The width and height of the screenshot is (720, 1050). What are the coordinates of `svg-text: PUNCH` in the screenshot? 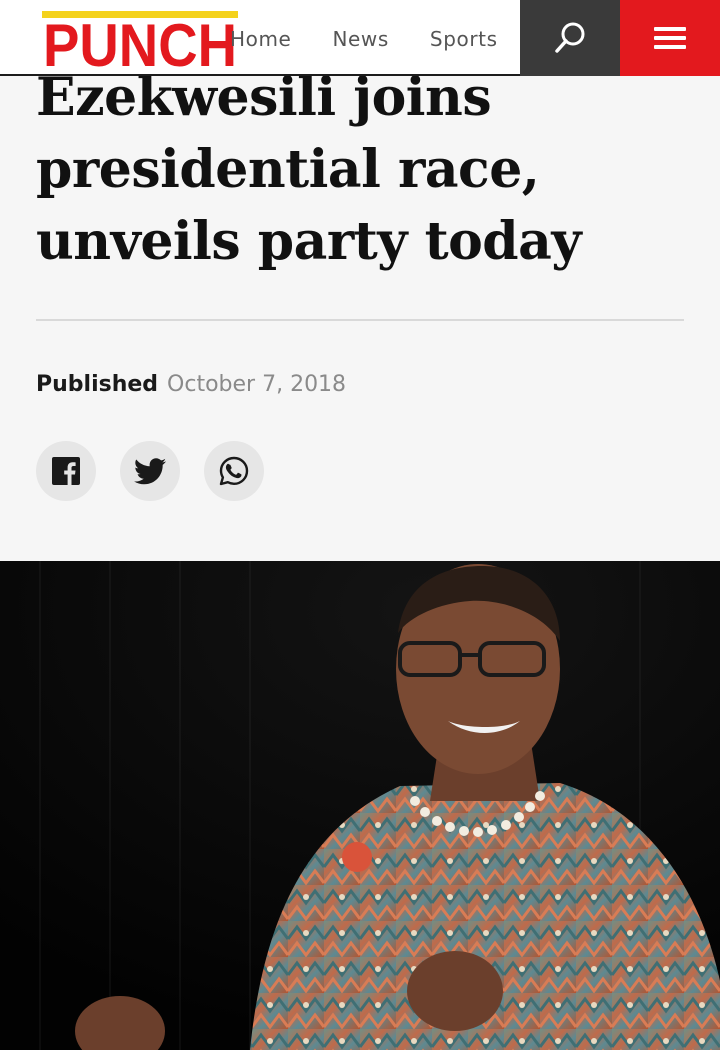 It's located at (140, 40).